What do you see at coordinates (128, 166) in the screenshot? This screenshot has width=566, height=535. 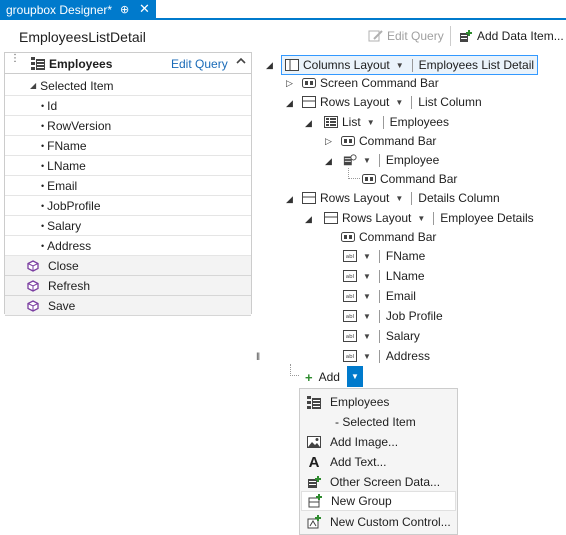 I see `field-row: • LName` at bounding box center [128, 166].